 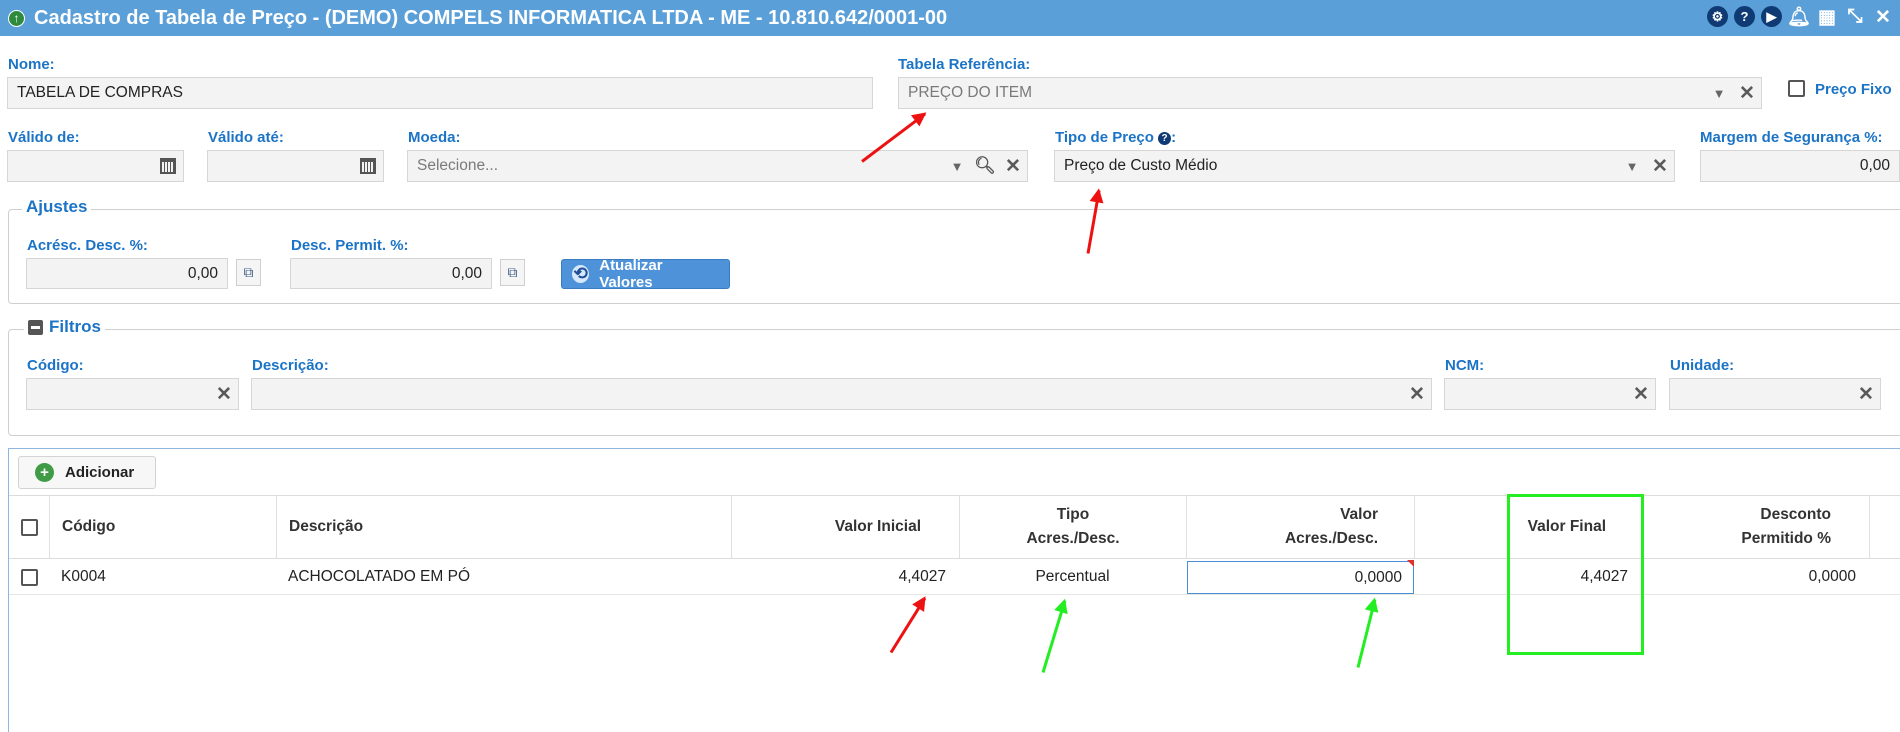 I want to click on highlight-box-valor-final, so click(x=1575, y=574).